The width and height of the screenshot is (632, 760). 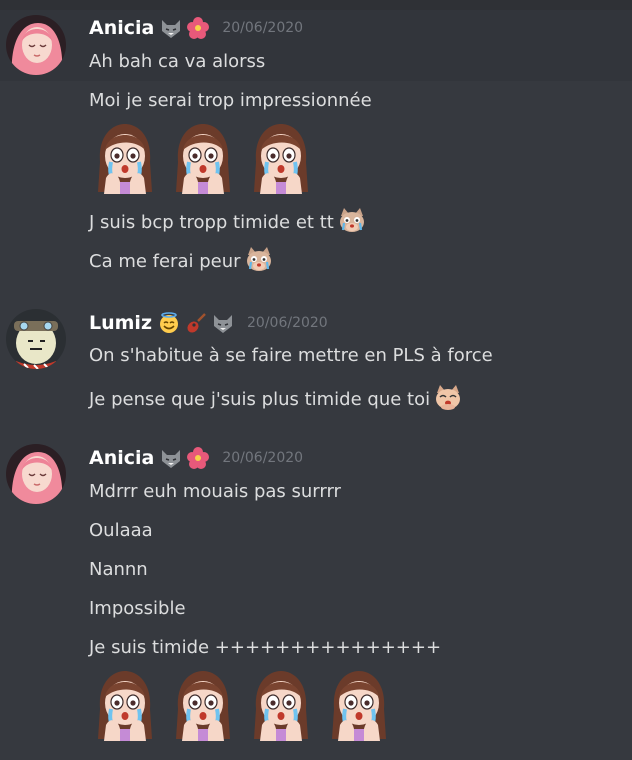 I want to click on top-bar, so click(x=316, y=5).